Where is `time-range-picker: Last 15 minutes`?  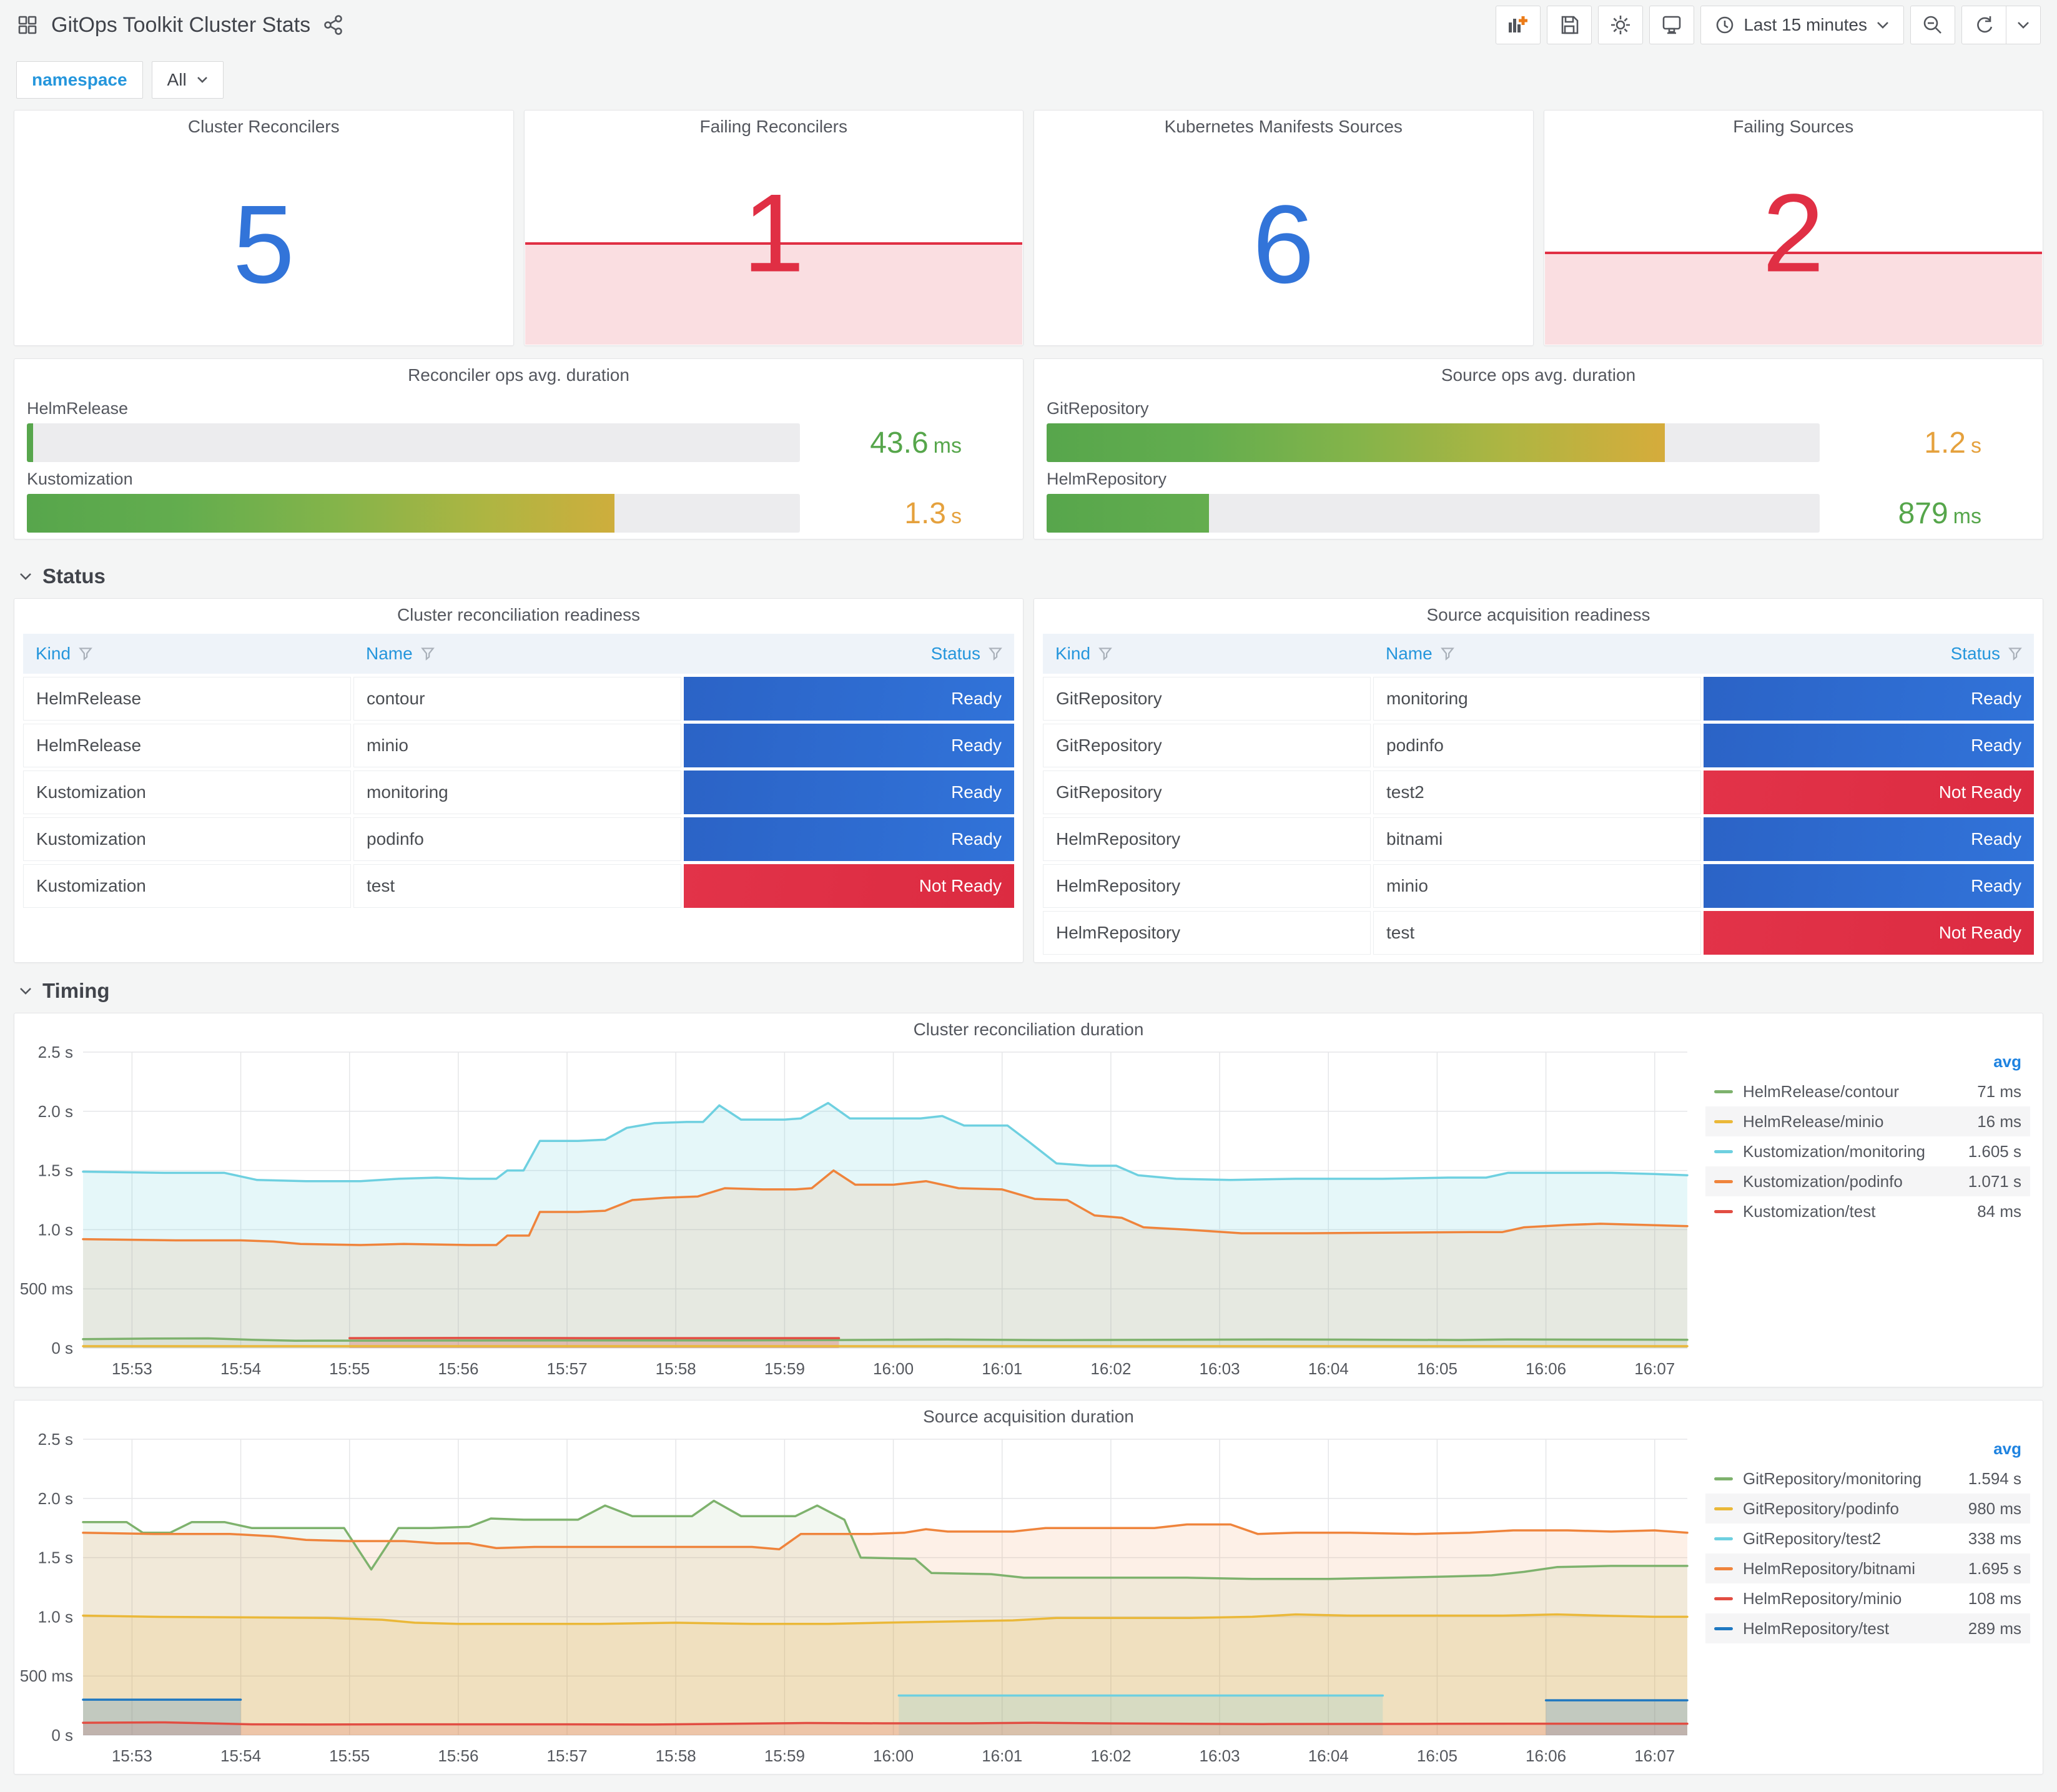 time-range-picker: Last 15 minutes is located at coordinates (1802, 25).